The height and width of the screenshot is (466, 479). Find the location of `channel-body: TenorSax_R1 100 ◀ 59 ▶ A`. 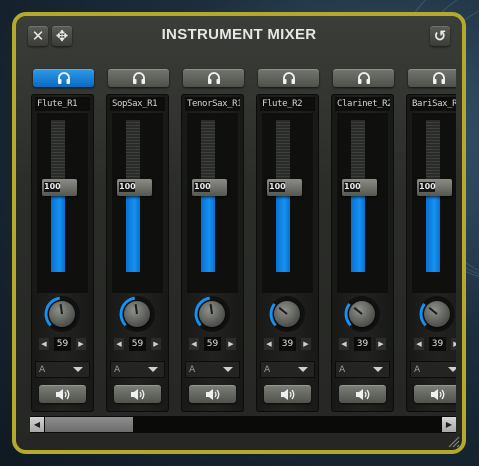

channel-body: TenorSax_R1 100 ◀ 59 ▶ A is located at coordinates (212, 253).